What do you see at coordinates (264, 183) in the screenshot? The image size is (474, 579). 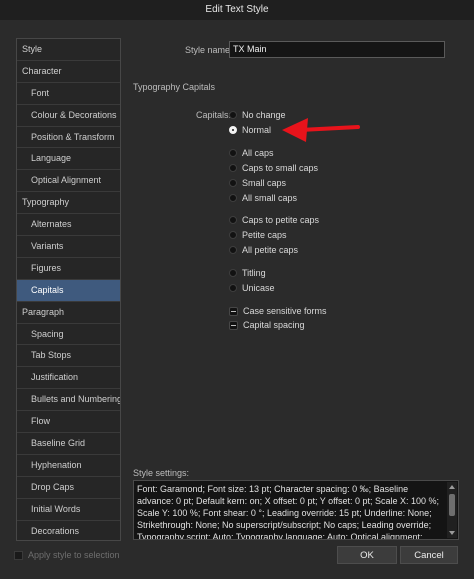 I see `radio-label: Small caps` at bounding box center [264, 183].